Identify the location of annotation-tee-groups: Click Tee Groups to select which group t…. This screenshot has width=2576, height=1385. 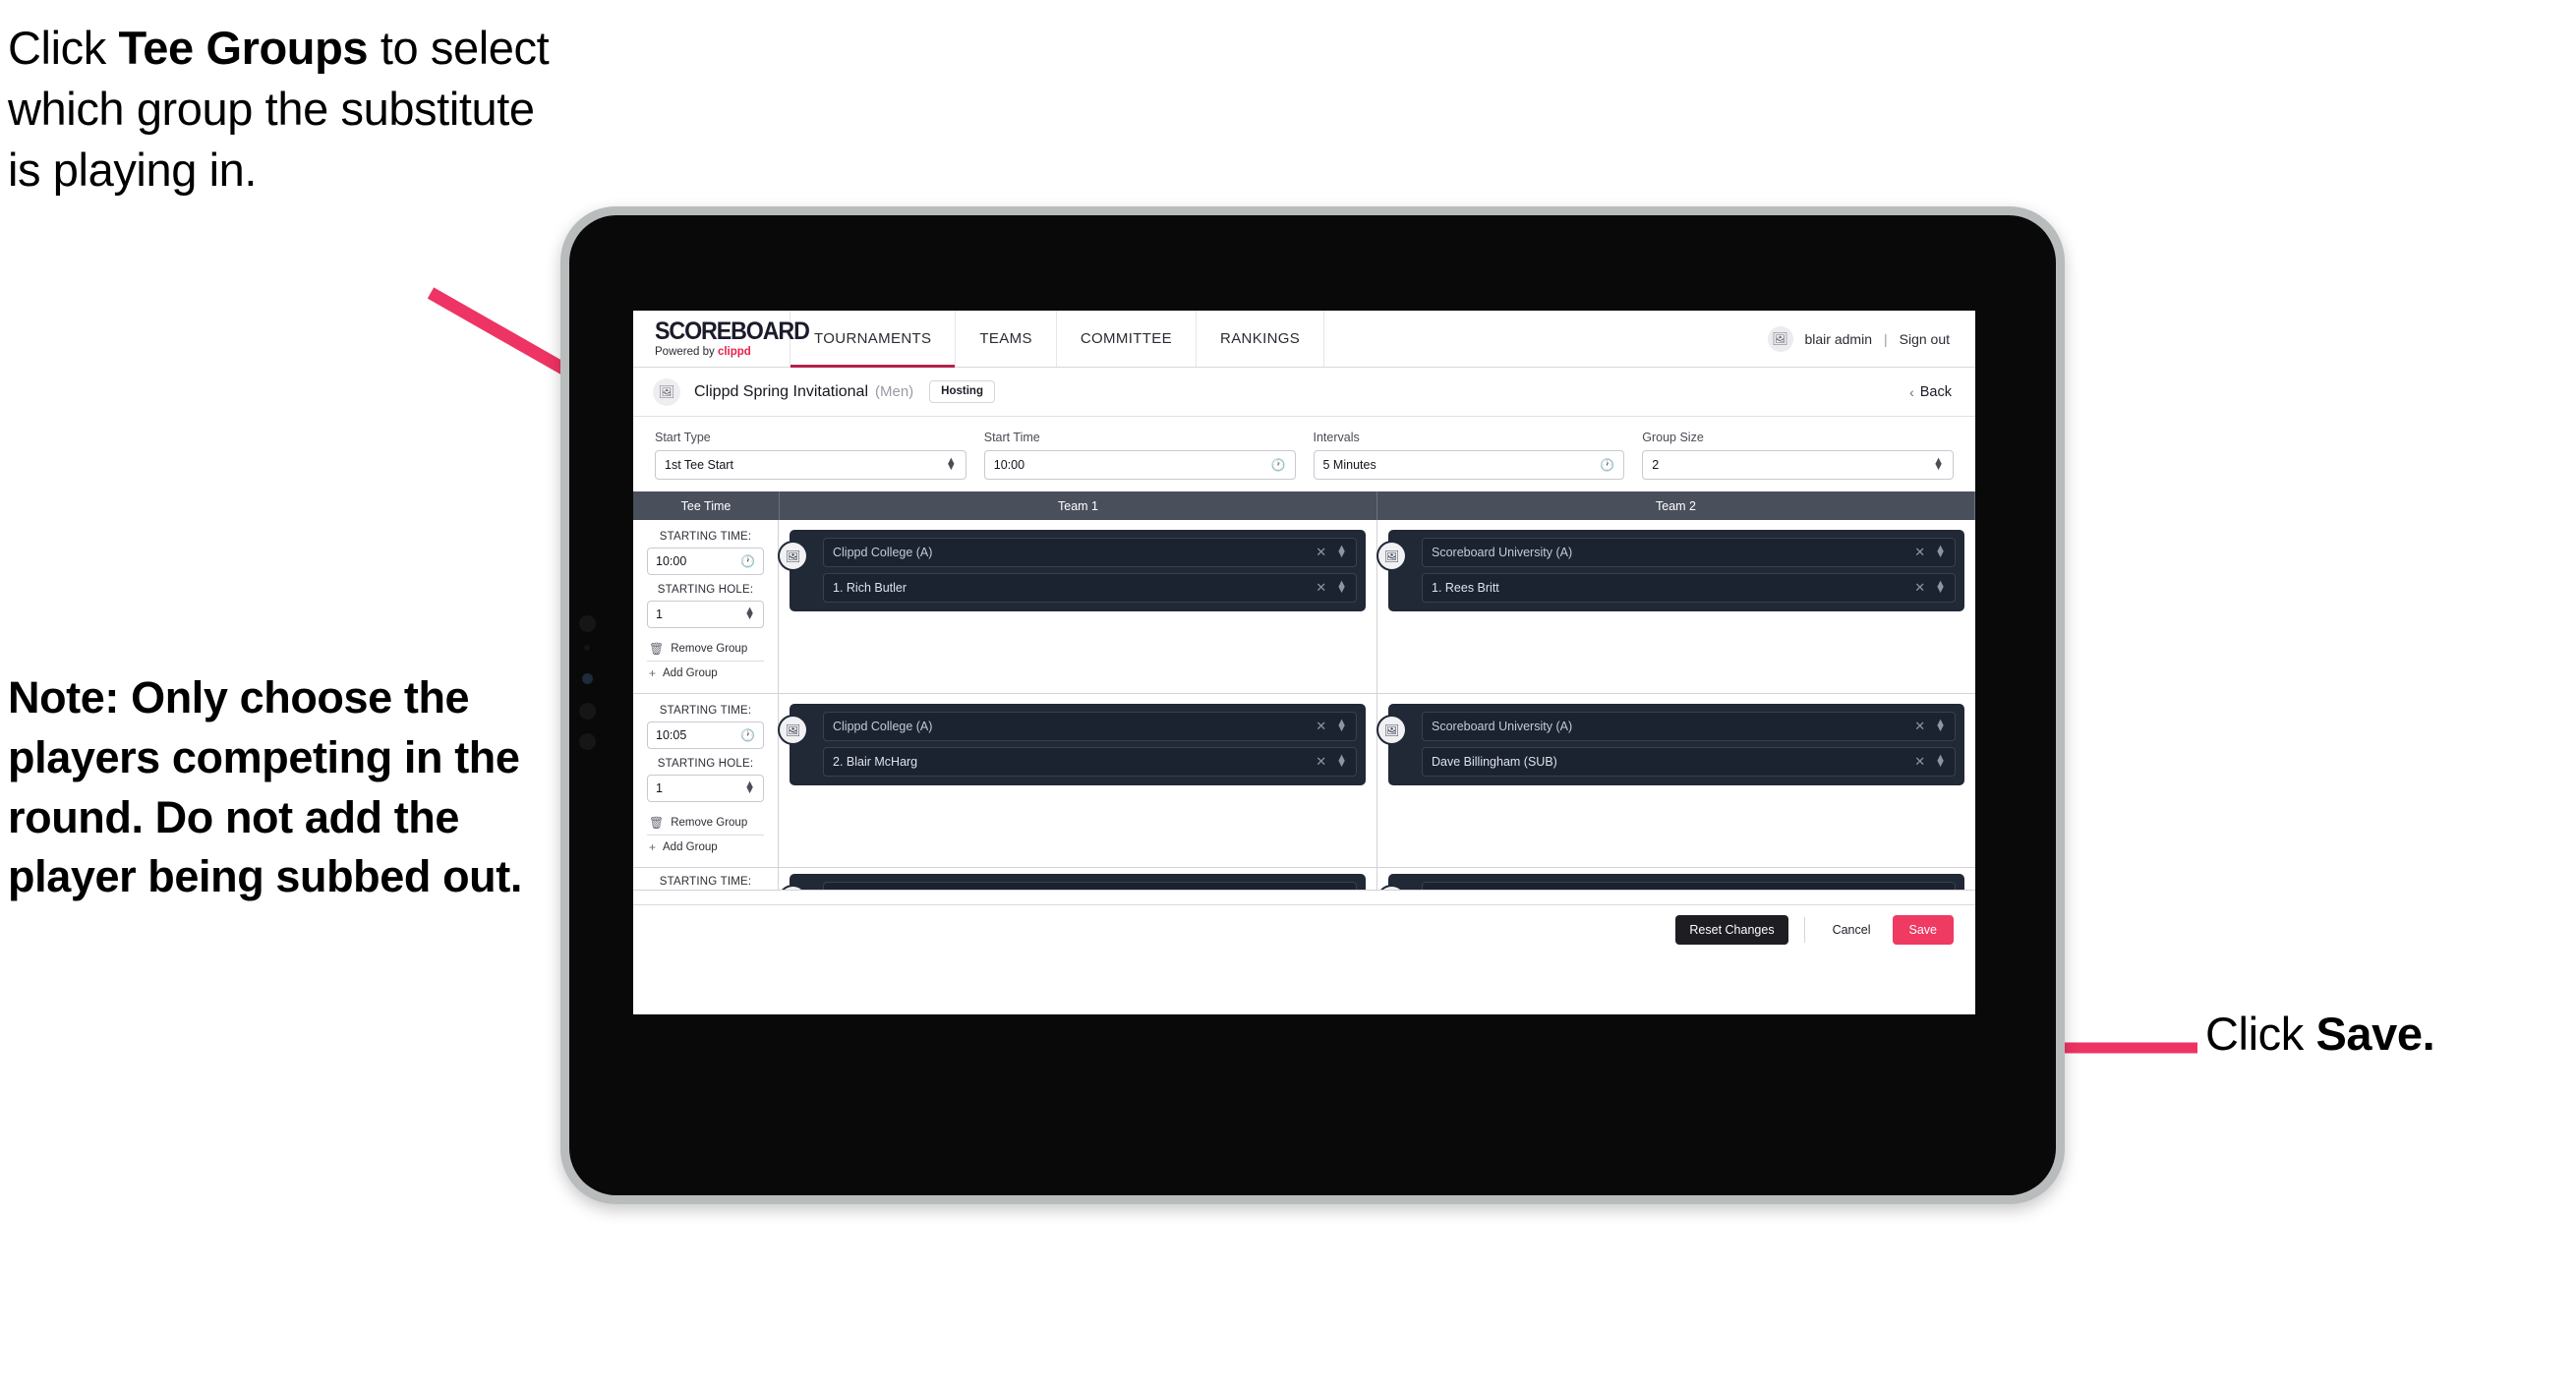
(293, 109).